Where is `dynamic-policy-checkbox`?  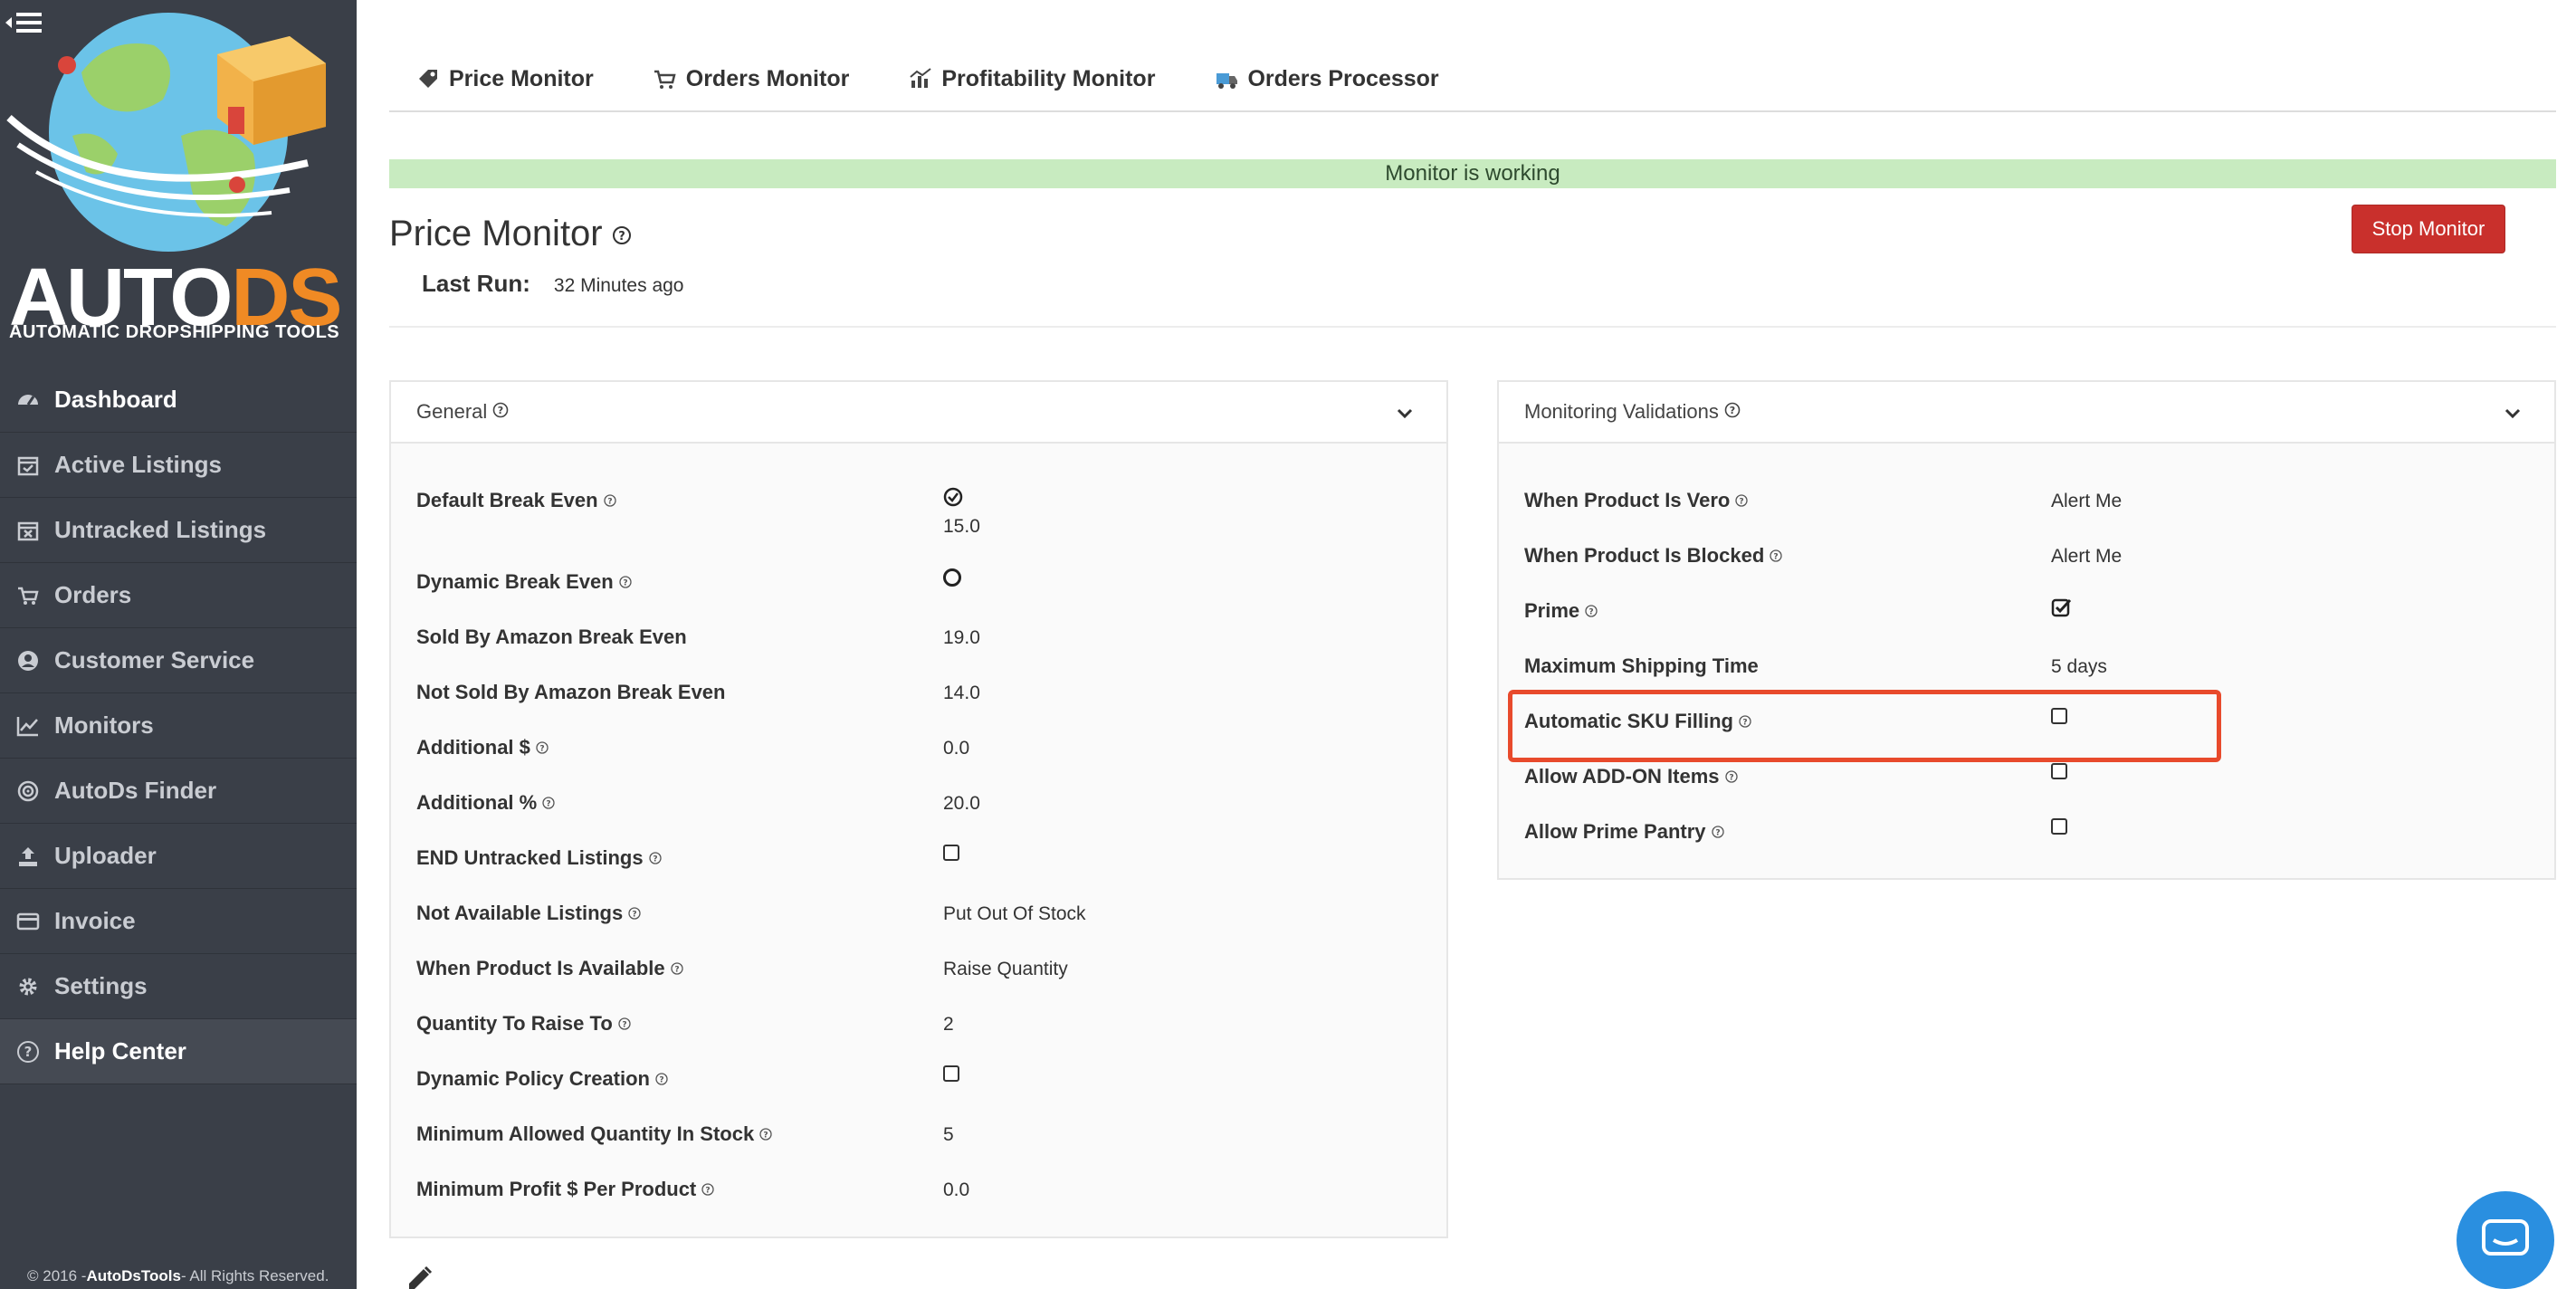
dynamic-policy-checkbox is located at coordinates (951, 1073).